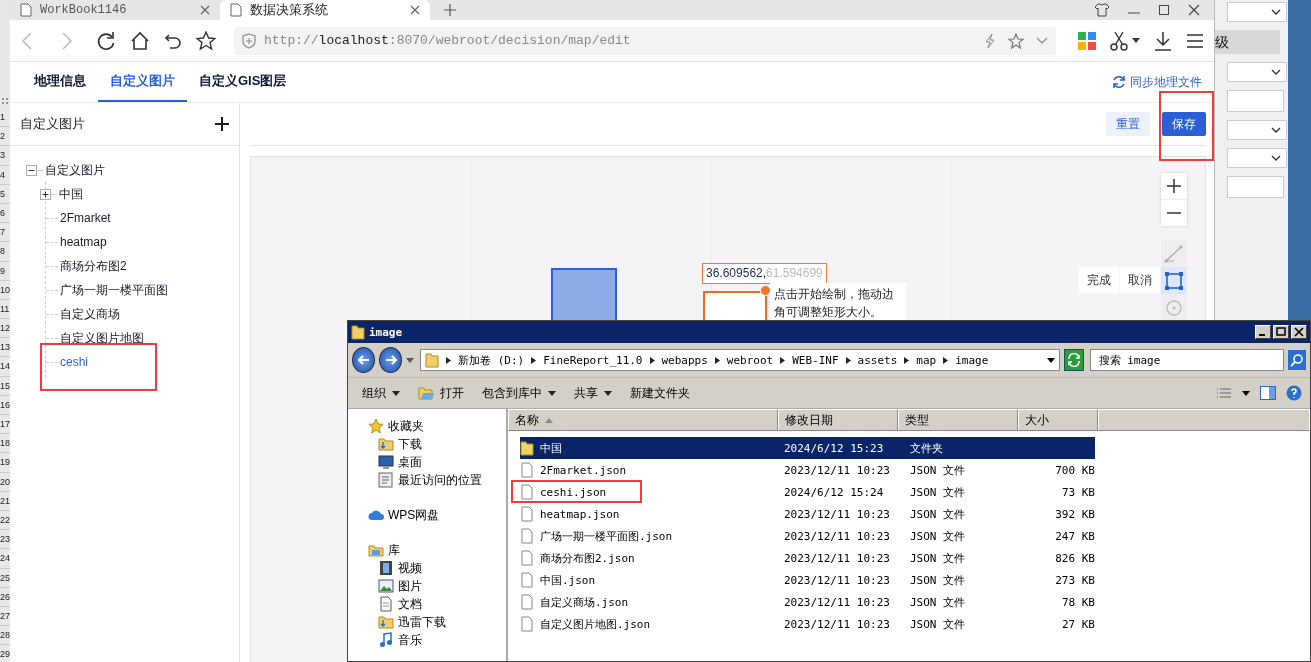 The image size is (1311, 662). I want to click on collapse-icon, so click(31, 170).